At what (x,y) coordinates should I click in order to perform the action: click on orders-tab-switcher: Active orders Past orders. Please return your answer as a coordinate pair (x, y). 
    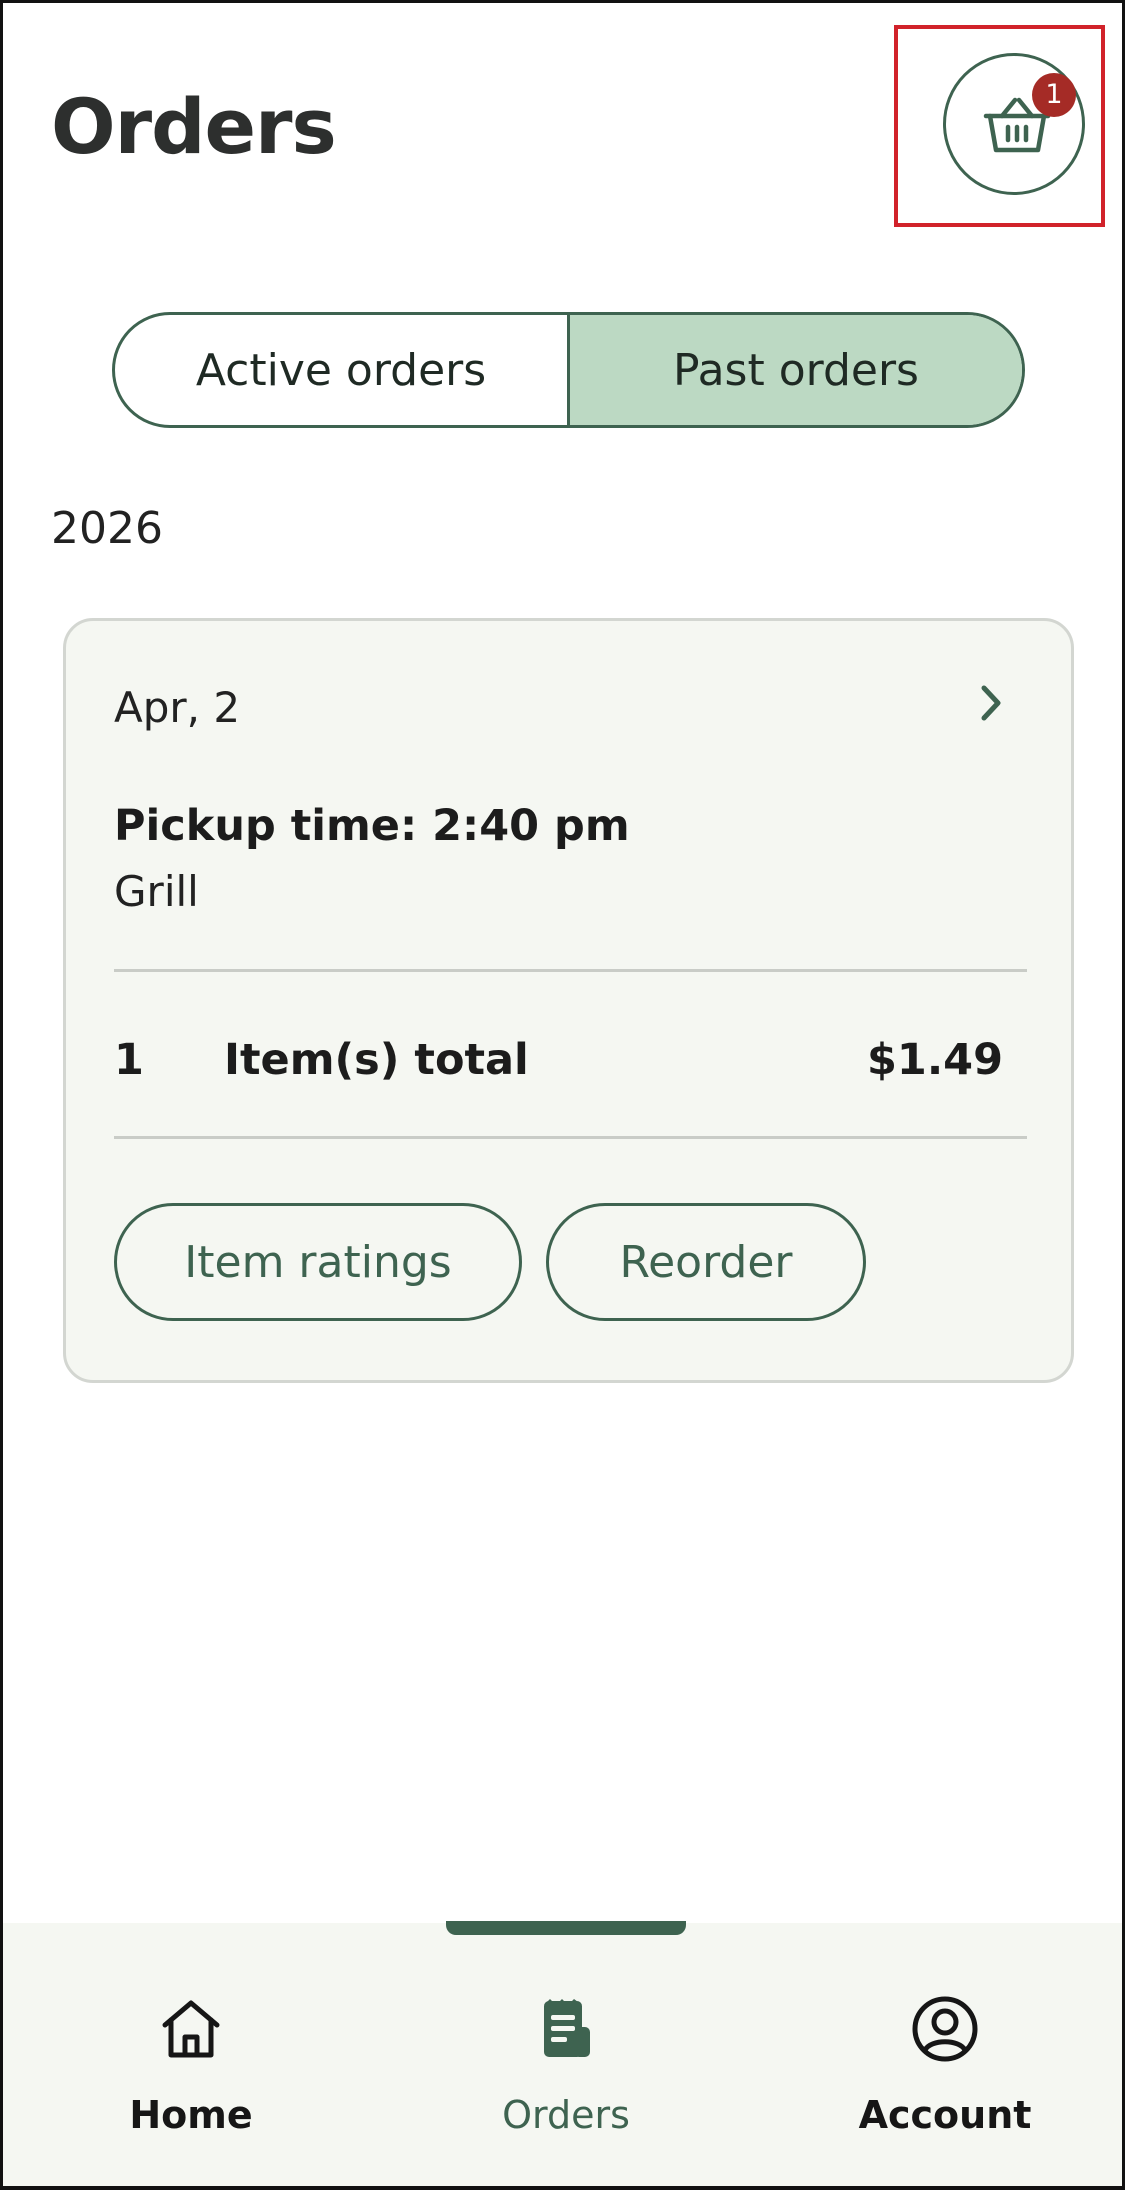
    Looking at the image, I should click on (568, 370).